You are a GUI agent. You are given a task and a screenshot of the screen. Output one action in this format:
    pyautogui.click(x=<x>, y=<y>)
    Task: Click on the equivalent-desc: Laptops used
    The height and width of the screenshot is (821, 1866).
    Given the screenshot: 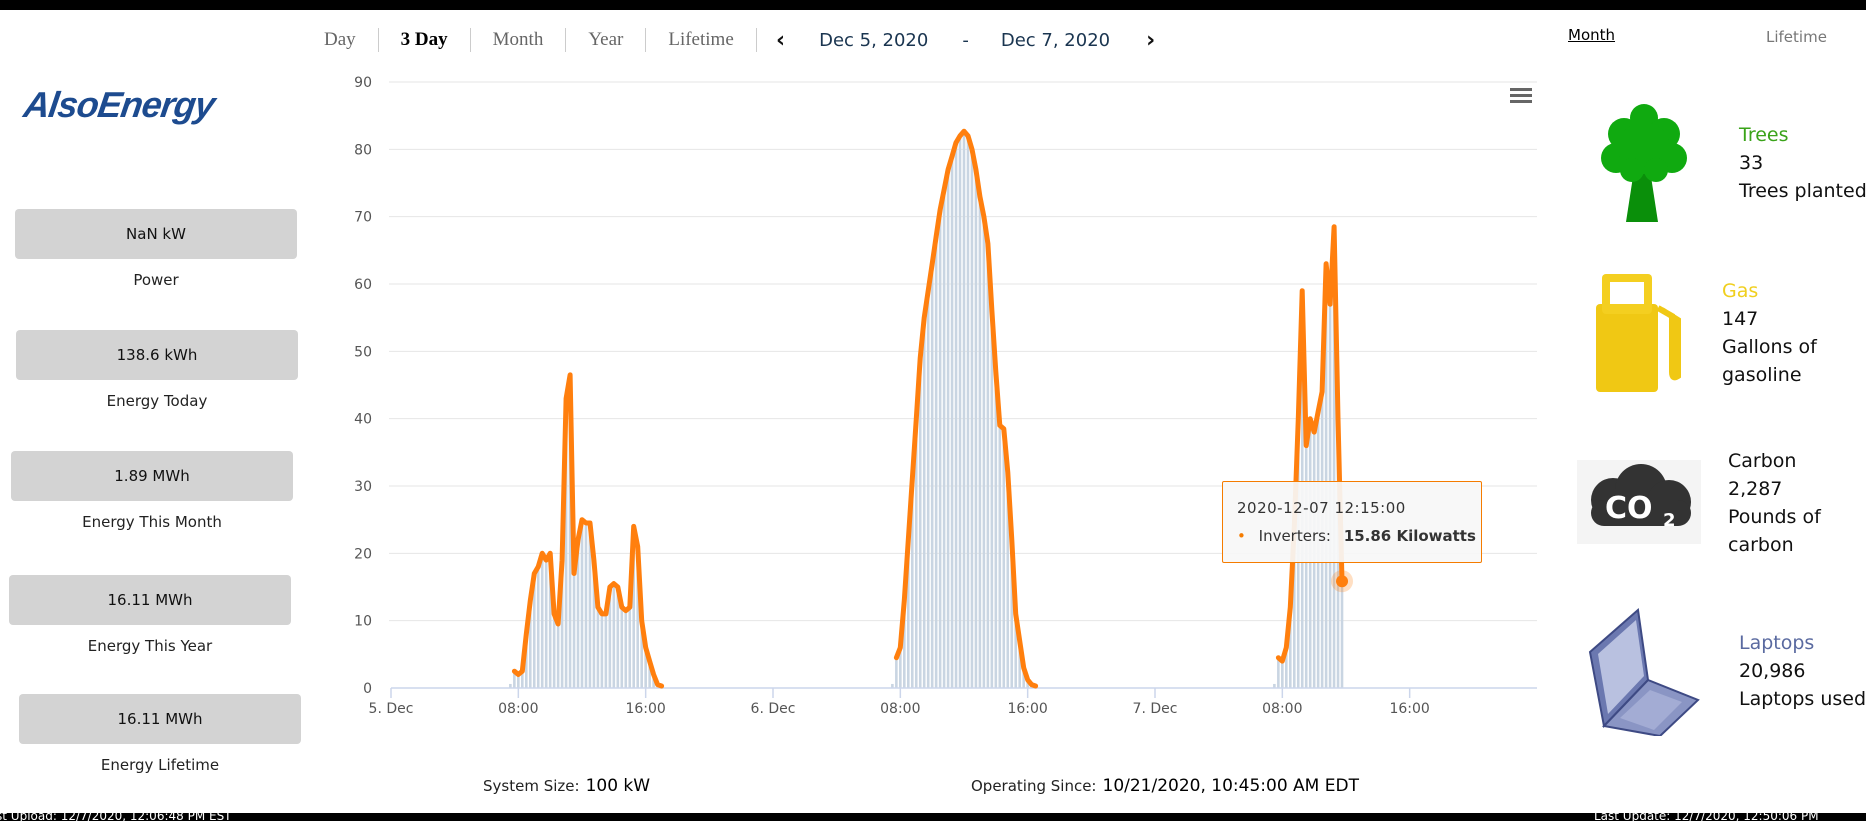 What is the action you would take?
    pyautogui.click(x=1802, y=699)
    